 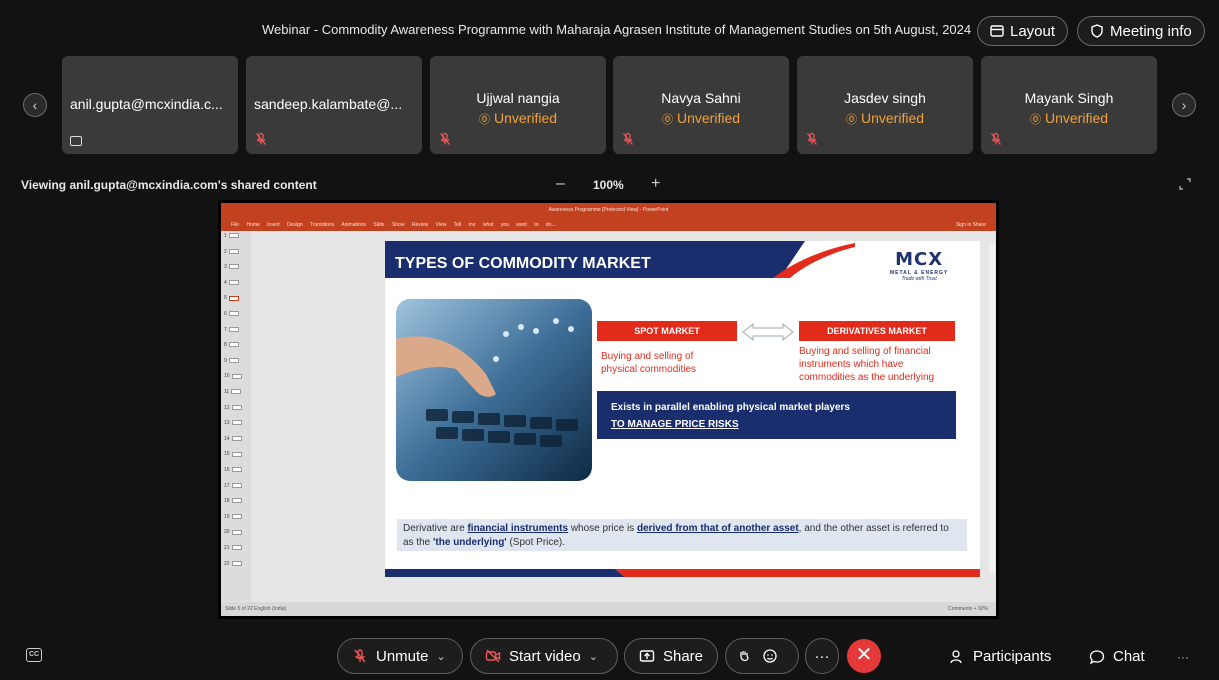 I want to click on more-options-button: ···, so click(x=822, y=656).